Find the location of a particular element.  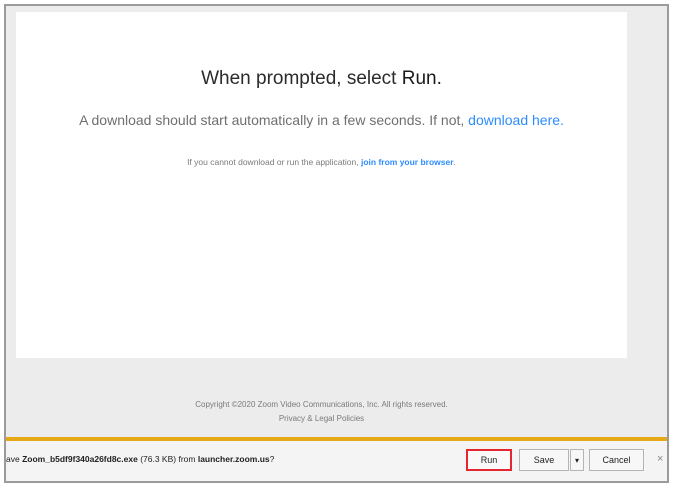

download-prompt-prefix: ave is located at coordinates (14, 459).